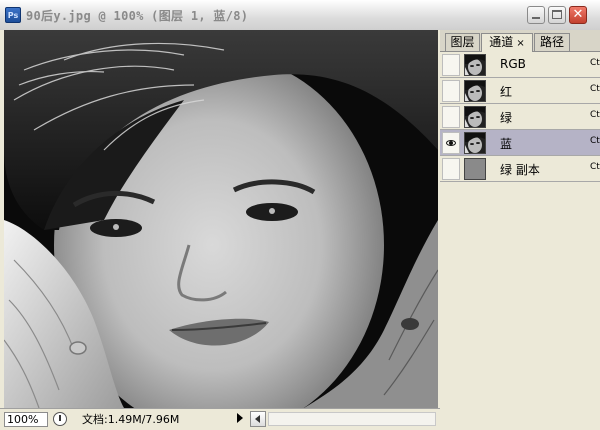 The width and height of the screenshot is (600, 430). Describe the element at coordinates (513, 64) in the screenshot. I see `channel-label: RGB` at that location.